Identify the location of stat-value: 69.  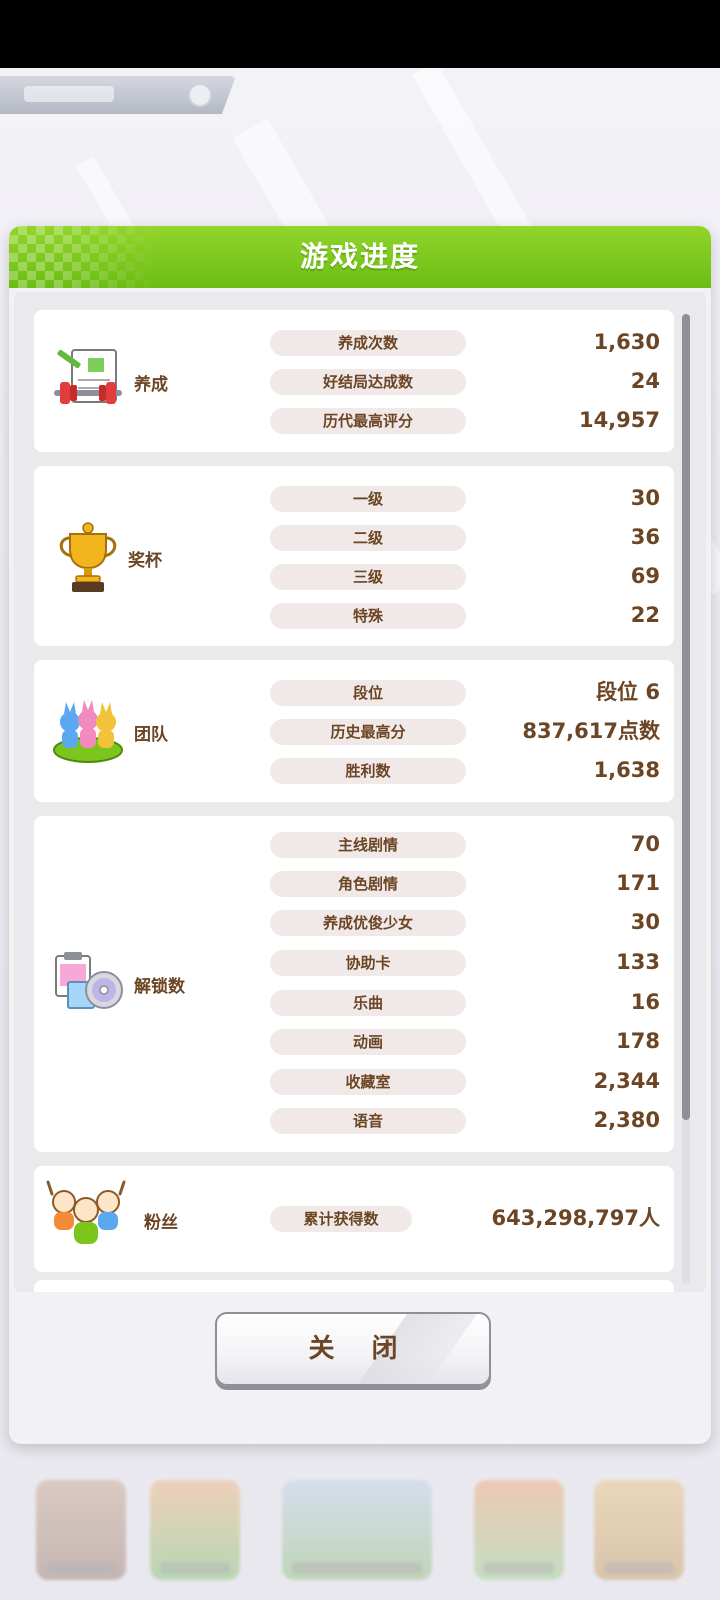
(645, 576).